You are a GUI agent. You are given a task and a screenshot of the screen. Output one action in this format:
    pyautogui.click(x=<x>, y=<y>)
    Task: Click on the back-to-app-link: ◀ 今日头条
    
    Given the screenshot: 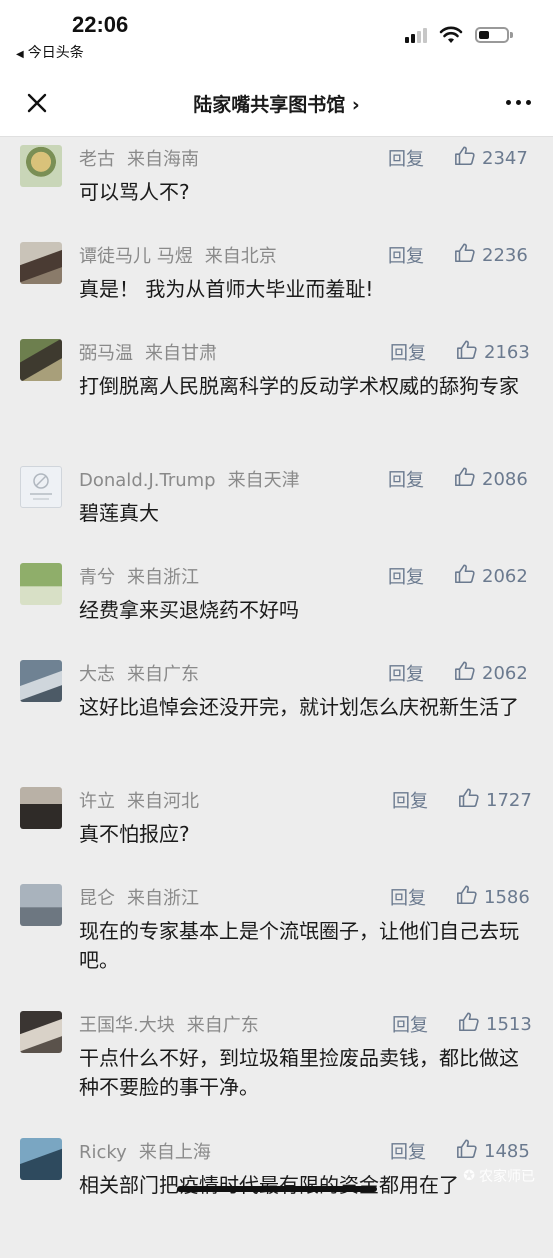 What is the action you would take?
    pyautogui.click(x=50, y=52)
    